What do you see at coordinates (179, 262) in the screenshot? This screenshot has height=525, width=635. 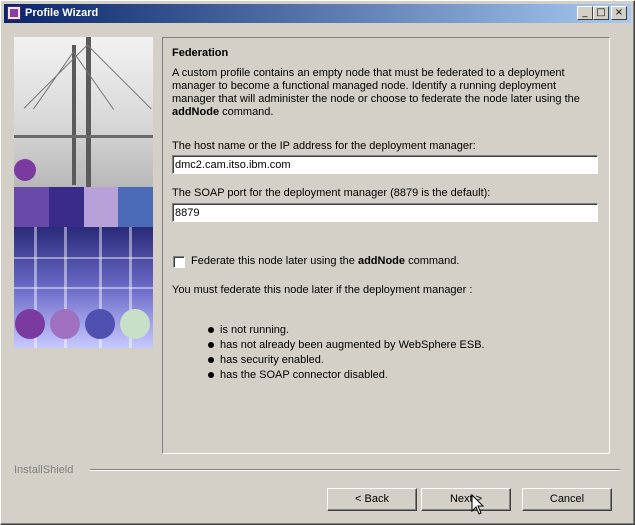 I see `federate-later-checkbox` at bounding box center [179, 262].